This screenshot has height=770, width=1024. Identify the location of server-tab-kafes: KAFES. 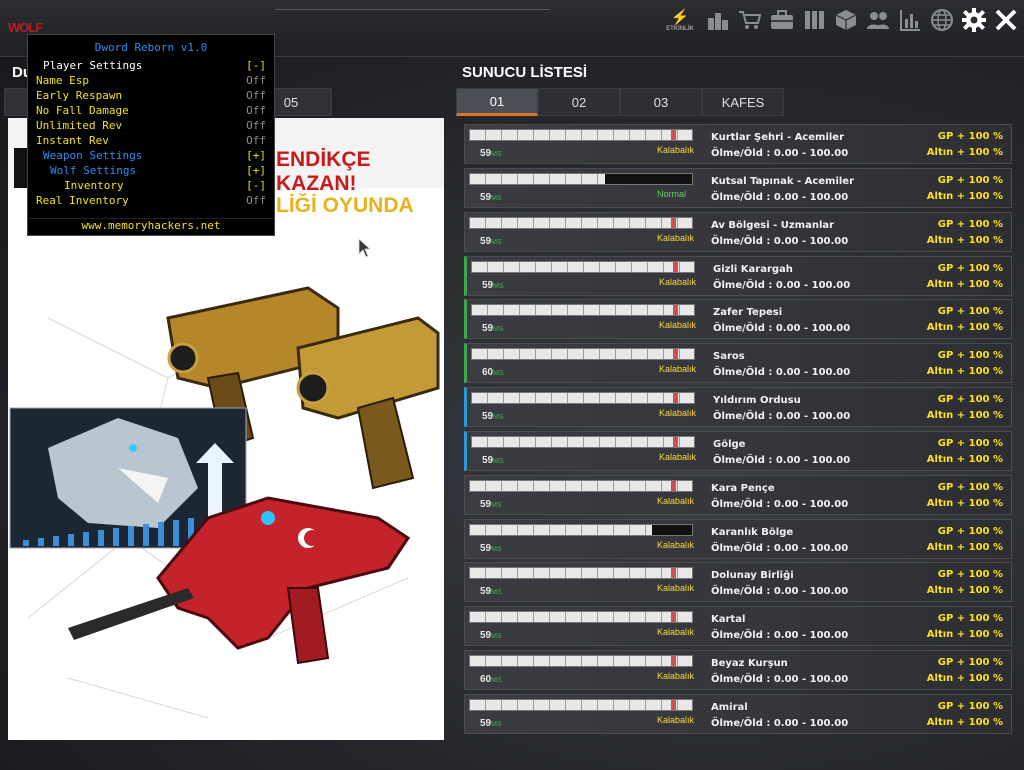
(743, 102).